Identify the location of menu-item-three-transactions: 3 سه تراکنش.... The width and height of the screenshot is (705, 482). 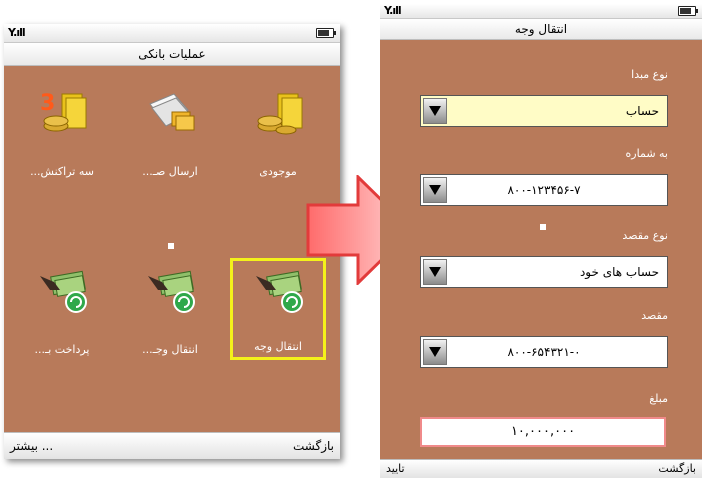
(62, 131).